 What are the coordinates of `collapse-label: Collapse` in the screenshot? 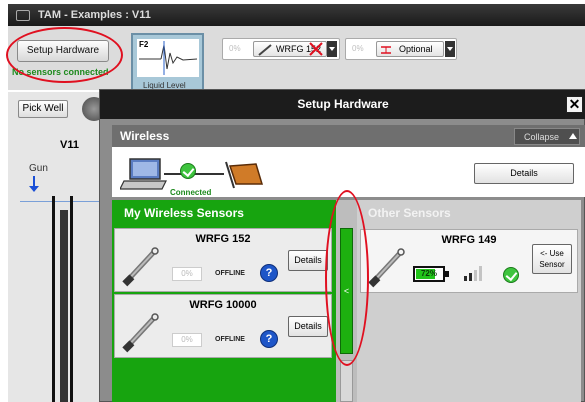 It's located at (542, 137).